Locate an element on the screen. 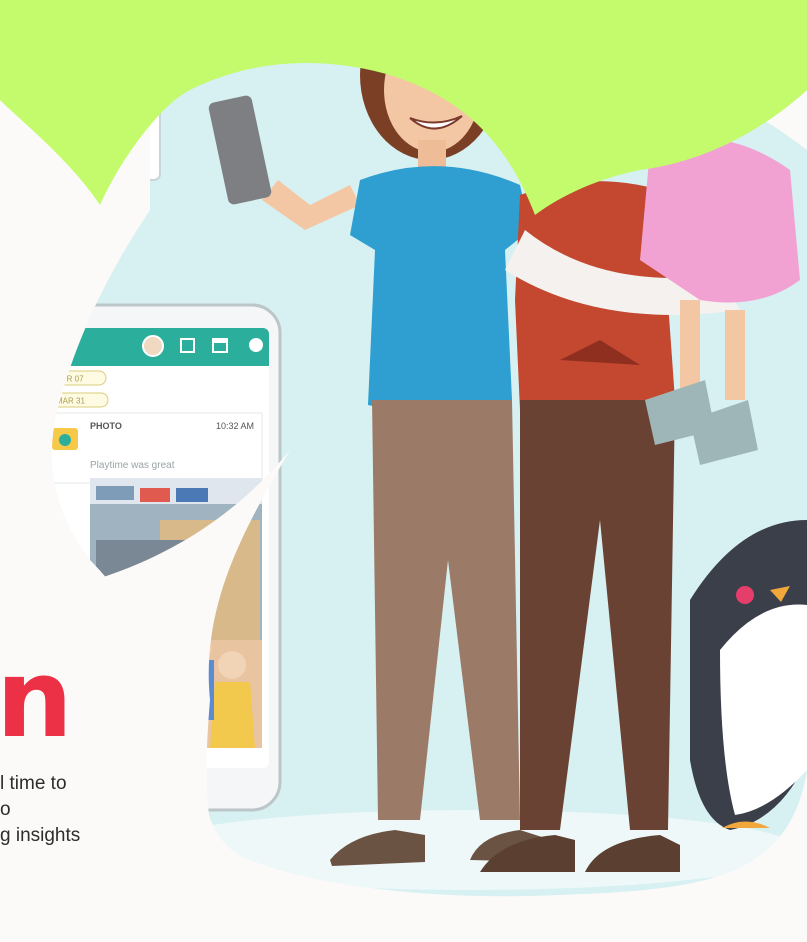 The image size is (807, 942). date-chip: MAR 31 is located at coordinates (77, 400).